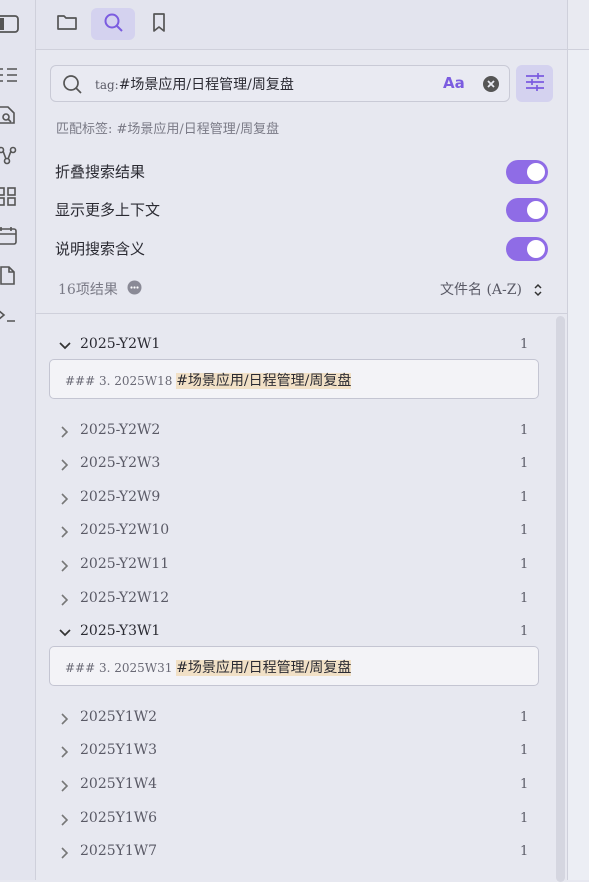 The image size is (589, 882). What do you see at coordinates (11, 75) in the screenshot?
I see `list-icon` at bounding box center [11, 75].